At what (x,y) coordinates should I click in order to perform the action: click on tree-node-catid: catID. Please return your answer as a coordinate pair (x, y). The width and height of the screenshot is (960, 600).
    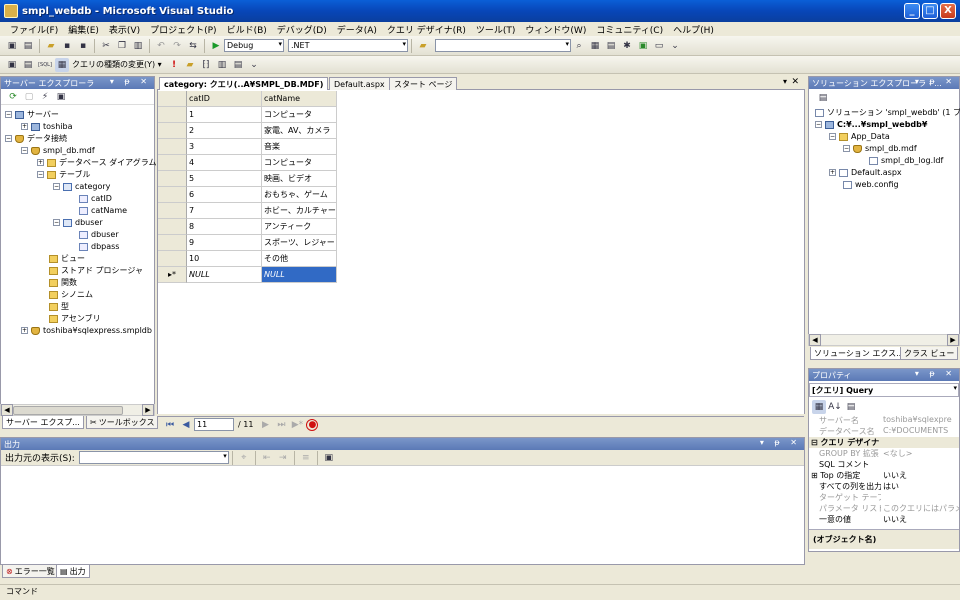
    Looking at the image, I should click on (95, 198).